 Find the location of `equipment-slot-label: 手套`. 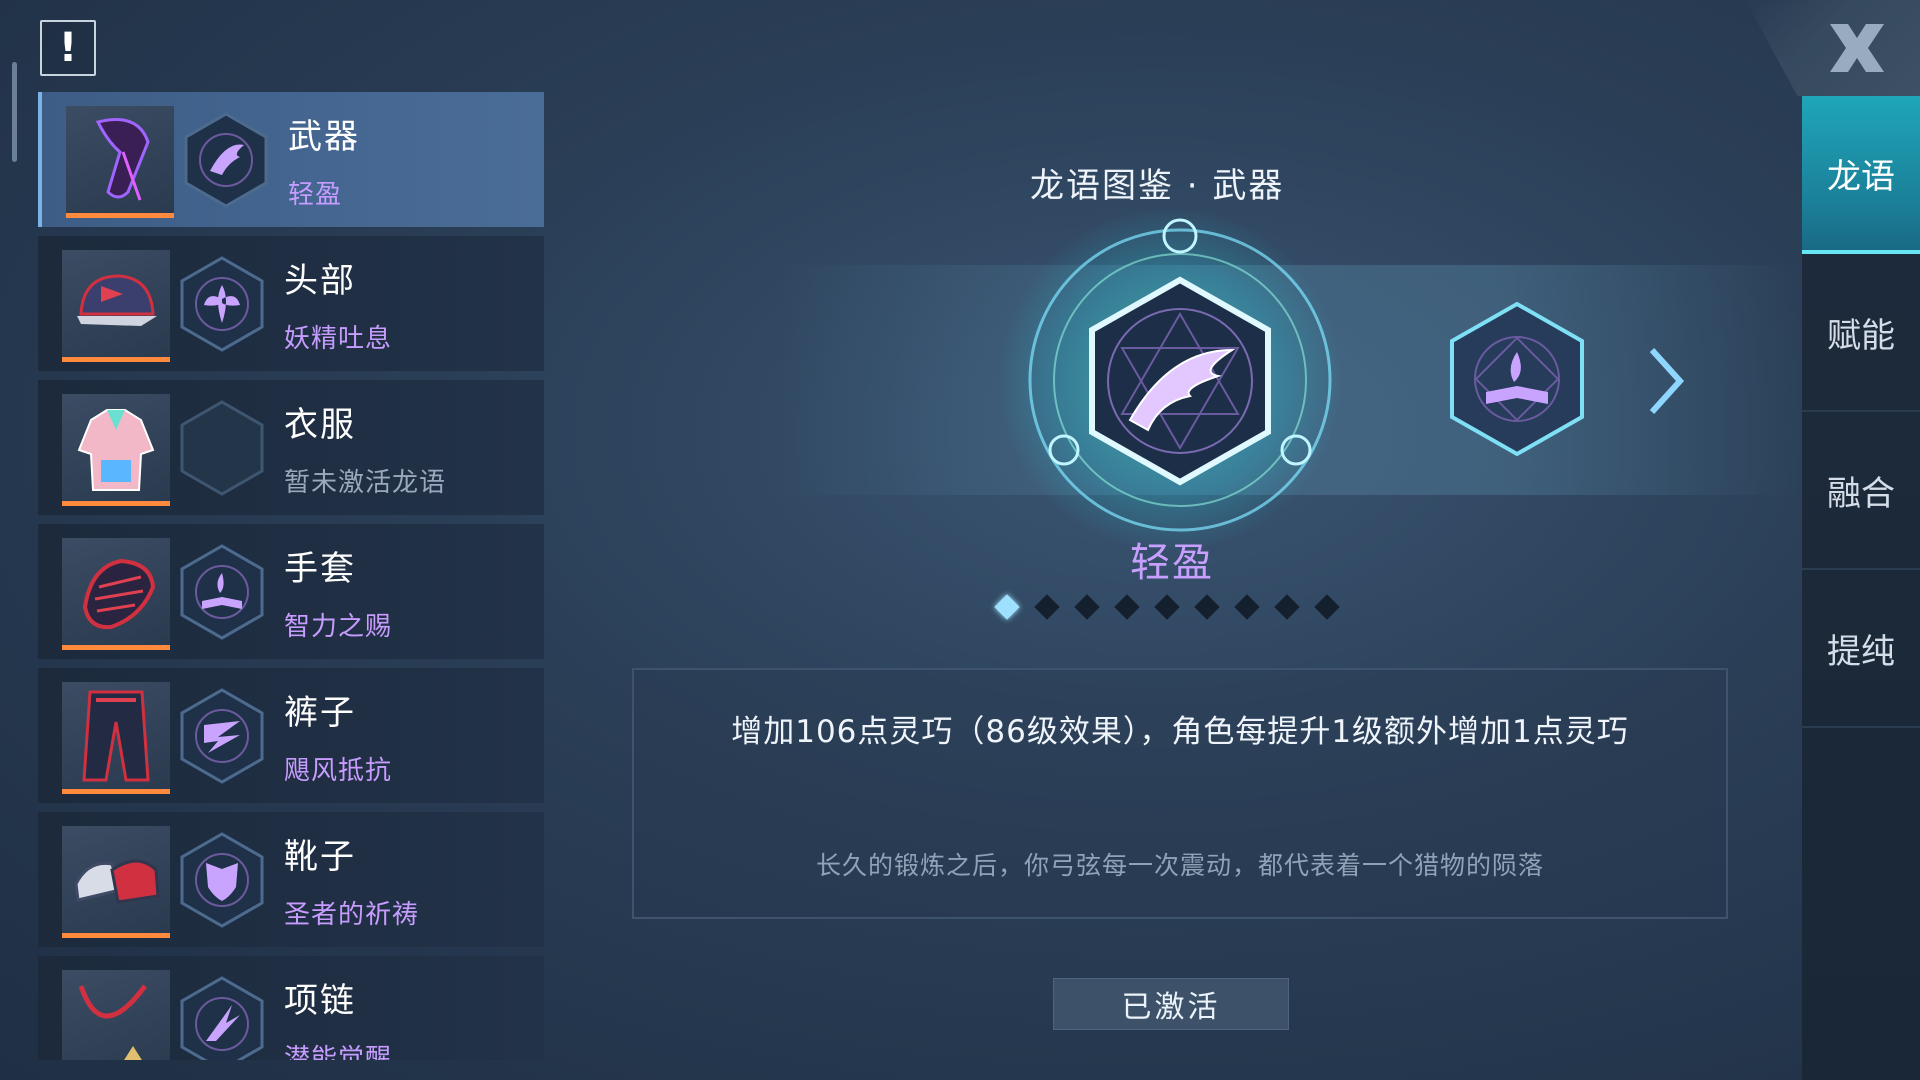

equipment-slot-label: 手套 is located at coordinates (320, 568).